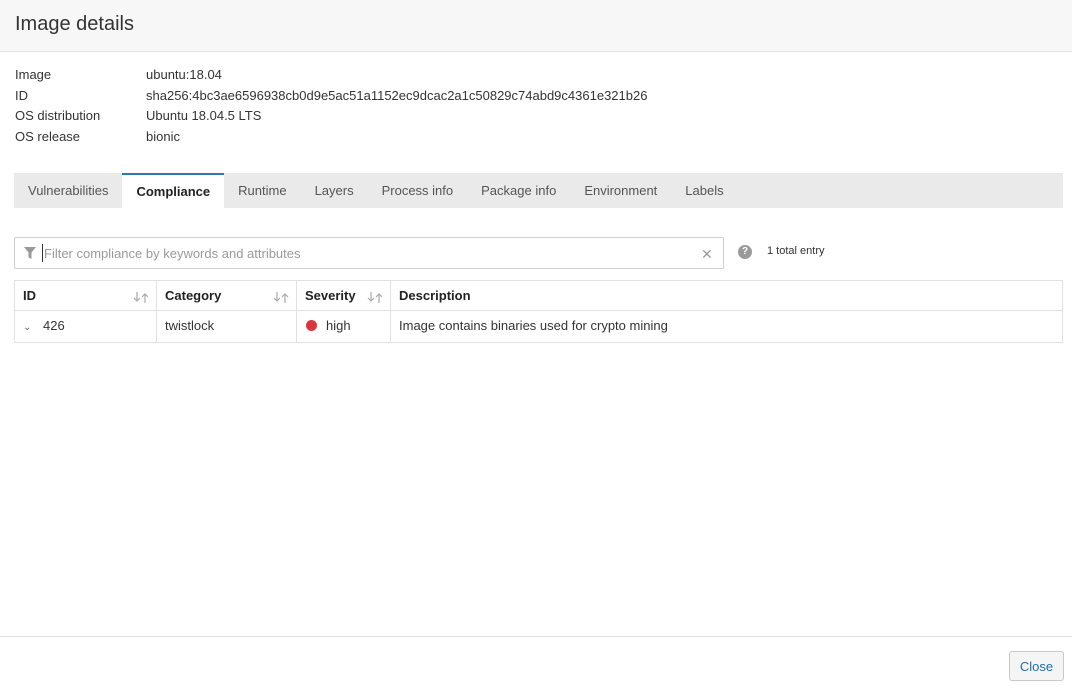 This screenshot has width=1072, height=689. What do you see at coordinates (331, 138) in the screenshot?
I see `detail-row-os-release: OS release bionic` at bounding box center [331, 138].